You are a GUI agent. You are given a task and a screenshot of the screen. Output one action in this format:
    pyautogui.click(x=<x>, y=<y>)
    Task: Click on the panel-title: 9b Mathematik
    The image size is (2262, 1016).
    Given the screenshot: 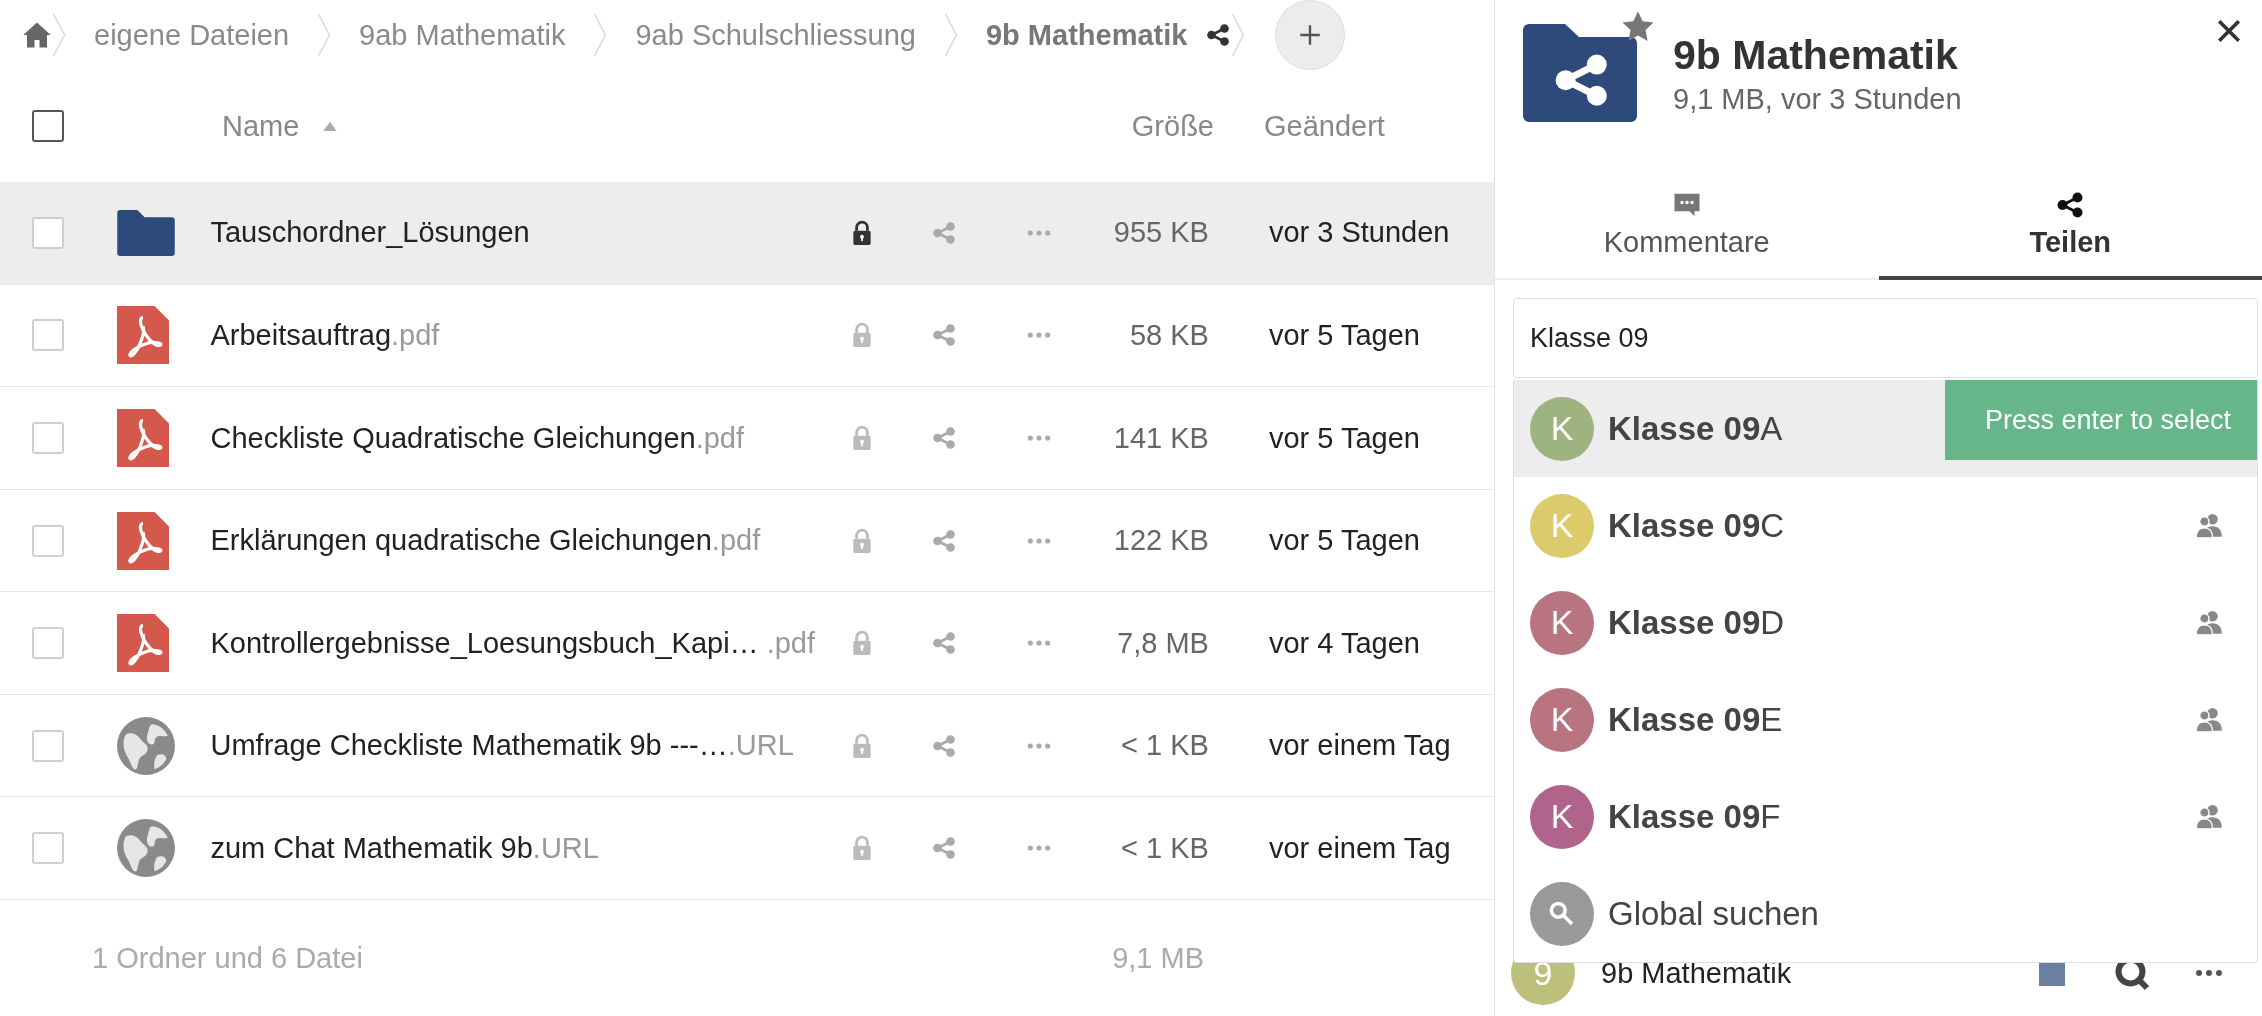 What is the action you would take?
    pyautogui.click(x=1816, y=55)
    